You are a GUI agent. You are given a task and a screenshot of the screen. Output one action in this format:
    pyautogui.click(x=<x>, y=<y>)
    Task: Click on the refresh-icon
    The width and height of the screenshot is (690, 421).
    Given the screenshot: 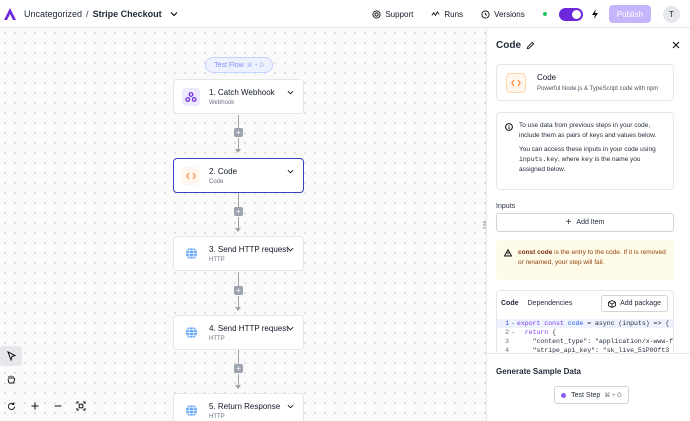 What is the action you would take?
    pyautogui.click(x=11, y=405)
    